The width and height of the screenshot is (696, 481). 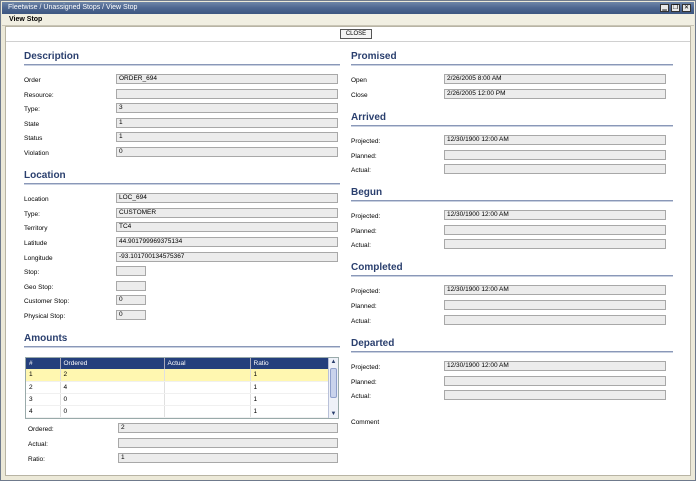 I want to click on begun-divider, so click(x=512, y=201).